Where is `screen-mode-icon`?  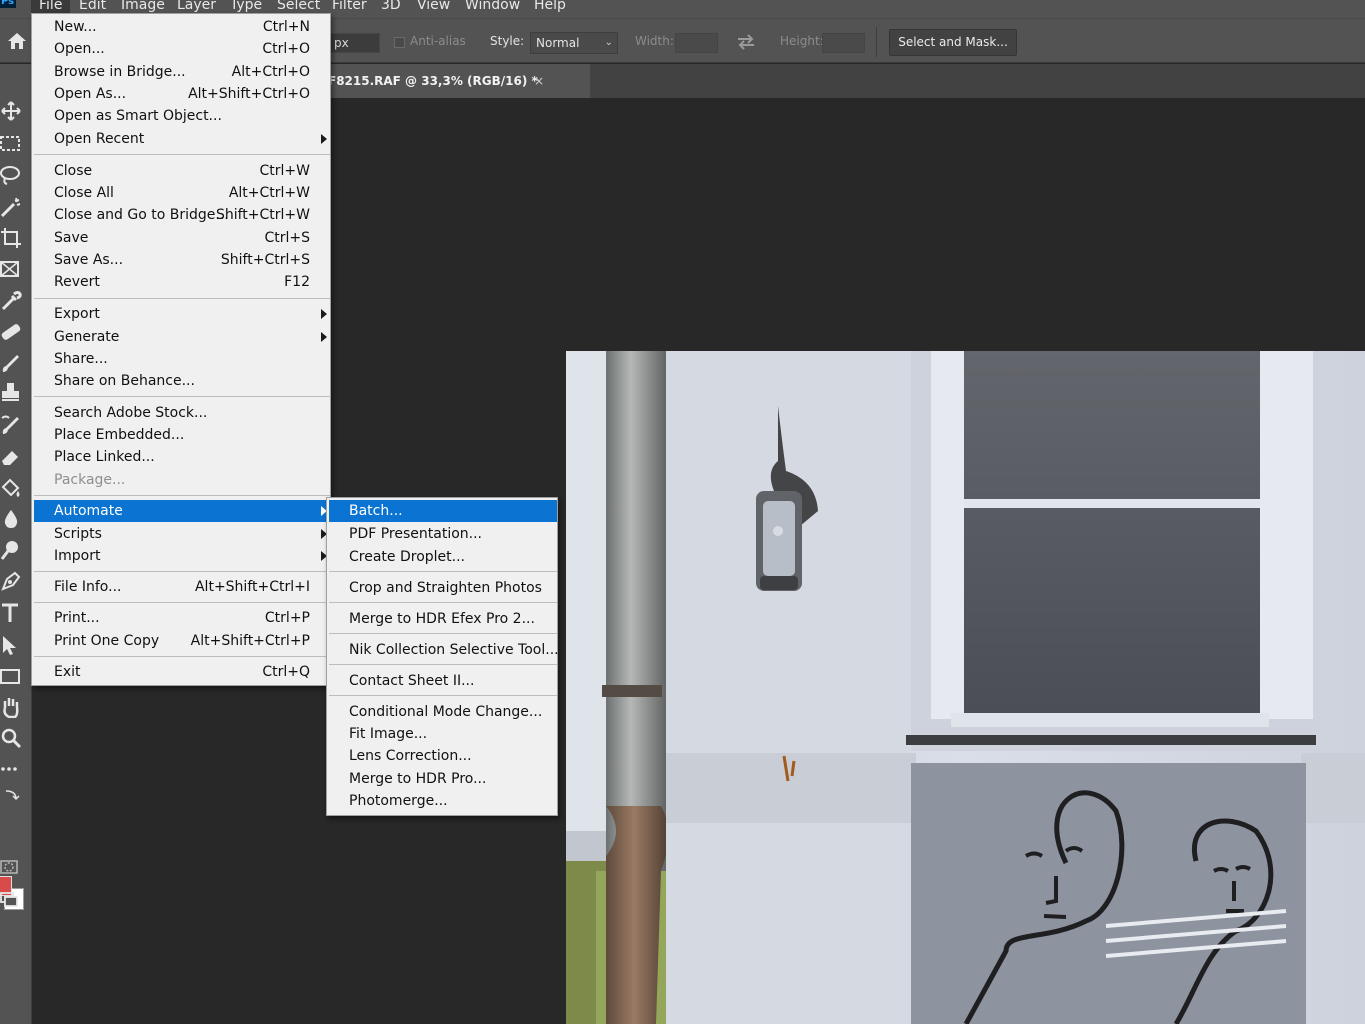
screen-mode-icon is located at coordinates (12, 899).